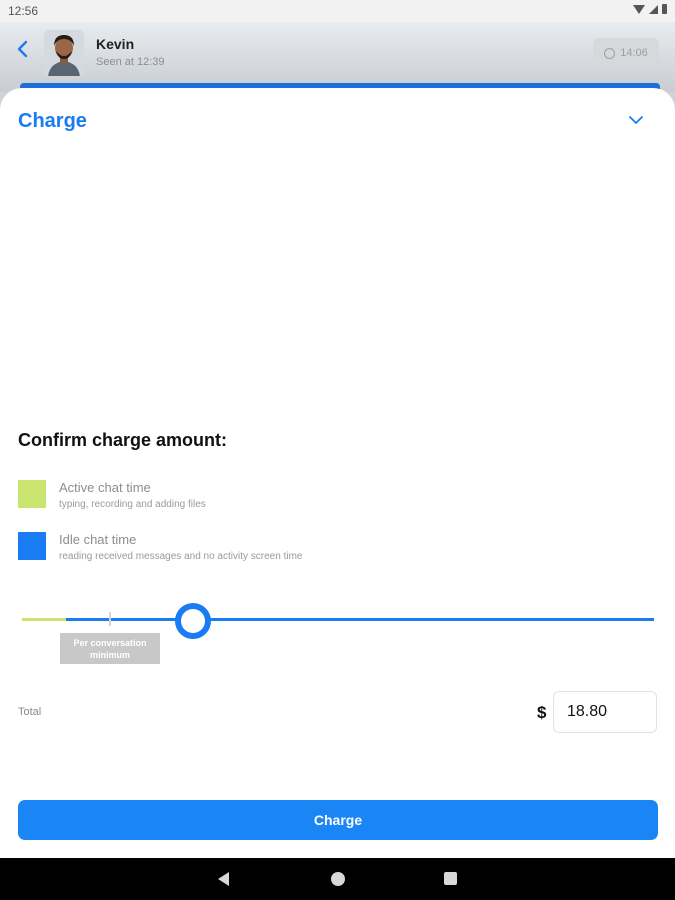 The width and height of the screenshot is (675, 900). What do you see at coordinates (653, 9) in the screenshot?
I see `signal-icon` at bounding box center [653, 9].